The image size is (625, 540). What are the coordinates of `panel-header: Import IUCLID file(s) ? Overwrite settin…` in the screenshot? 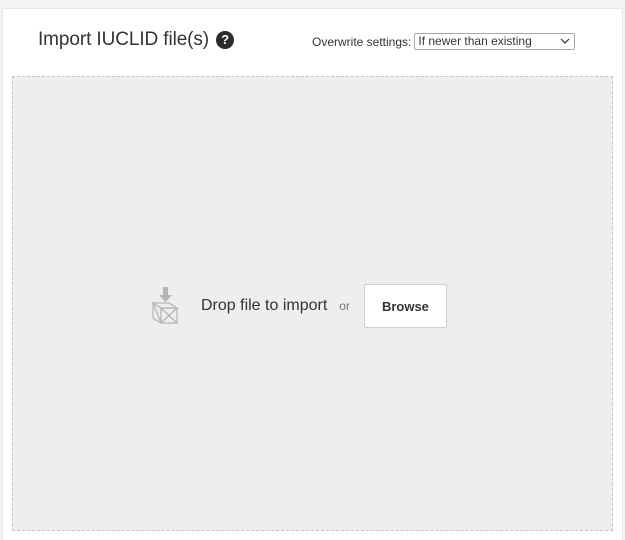 It's located at (312, 43).